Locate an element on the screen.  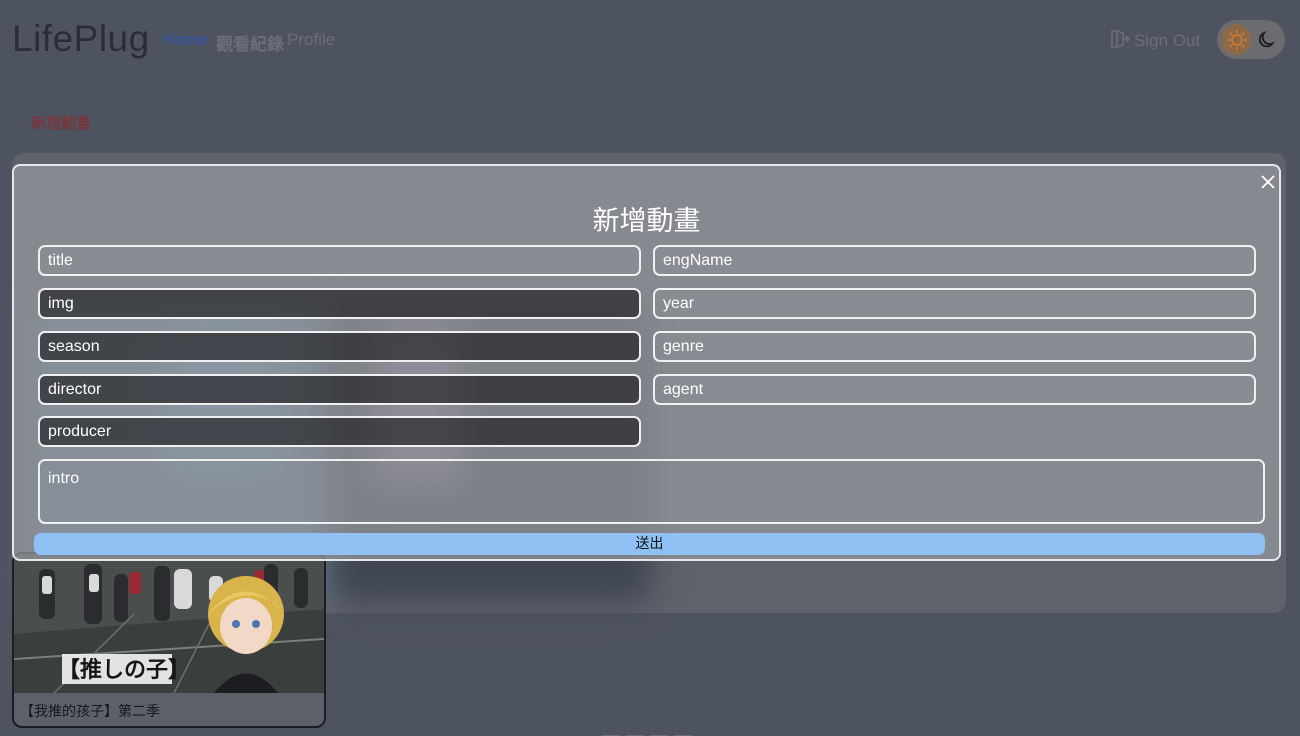
agent-input: agent is located at coordinates (954, 389).